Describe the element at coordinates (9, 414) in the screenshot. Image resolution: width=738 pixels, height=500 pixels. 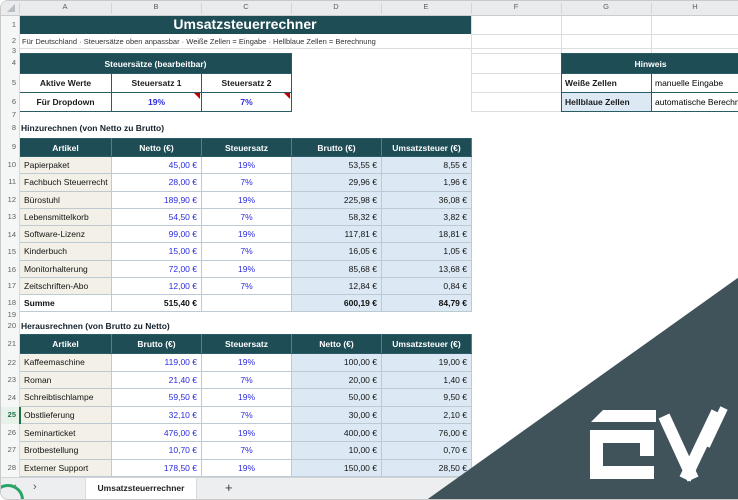
I see `row-header-25: 25` at that location.